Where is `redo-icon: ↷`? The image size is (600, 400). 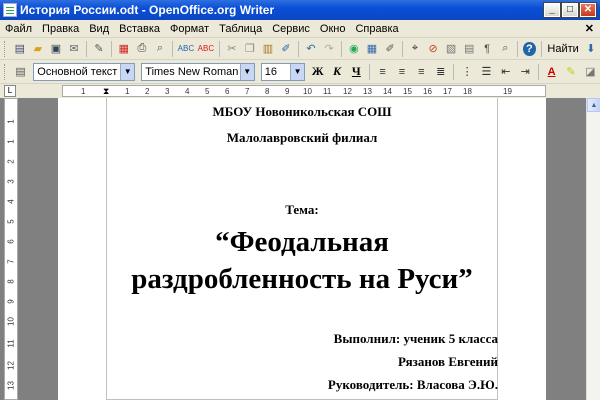 redo-icon: ↷ is located at coordinates (329, 49).